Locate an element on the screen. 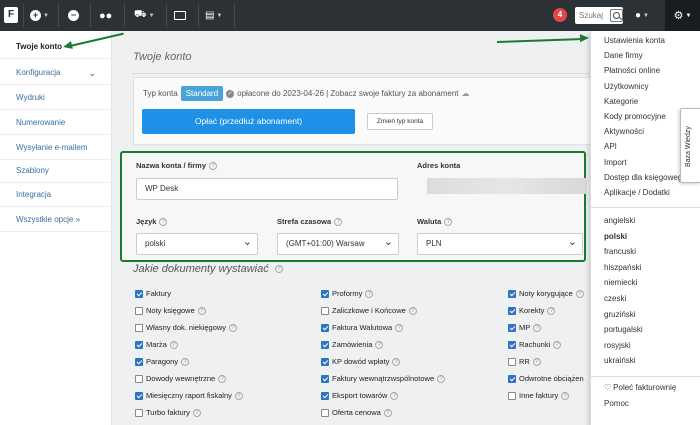 This screenshot has width=700, height=425. sidebar-item-integration: Integracja is located at coordinates (56, 195).